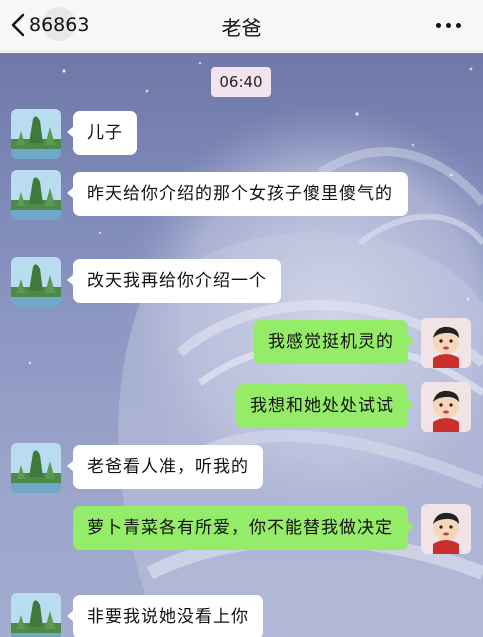 This screenshot has height=637, width=483. Describe the element at coordinates (18, 25) in the screenshot. I see `chevron-left-icon` at that location.